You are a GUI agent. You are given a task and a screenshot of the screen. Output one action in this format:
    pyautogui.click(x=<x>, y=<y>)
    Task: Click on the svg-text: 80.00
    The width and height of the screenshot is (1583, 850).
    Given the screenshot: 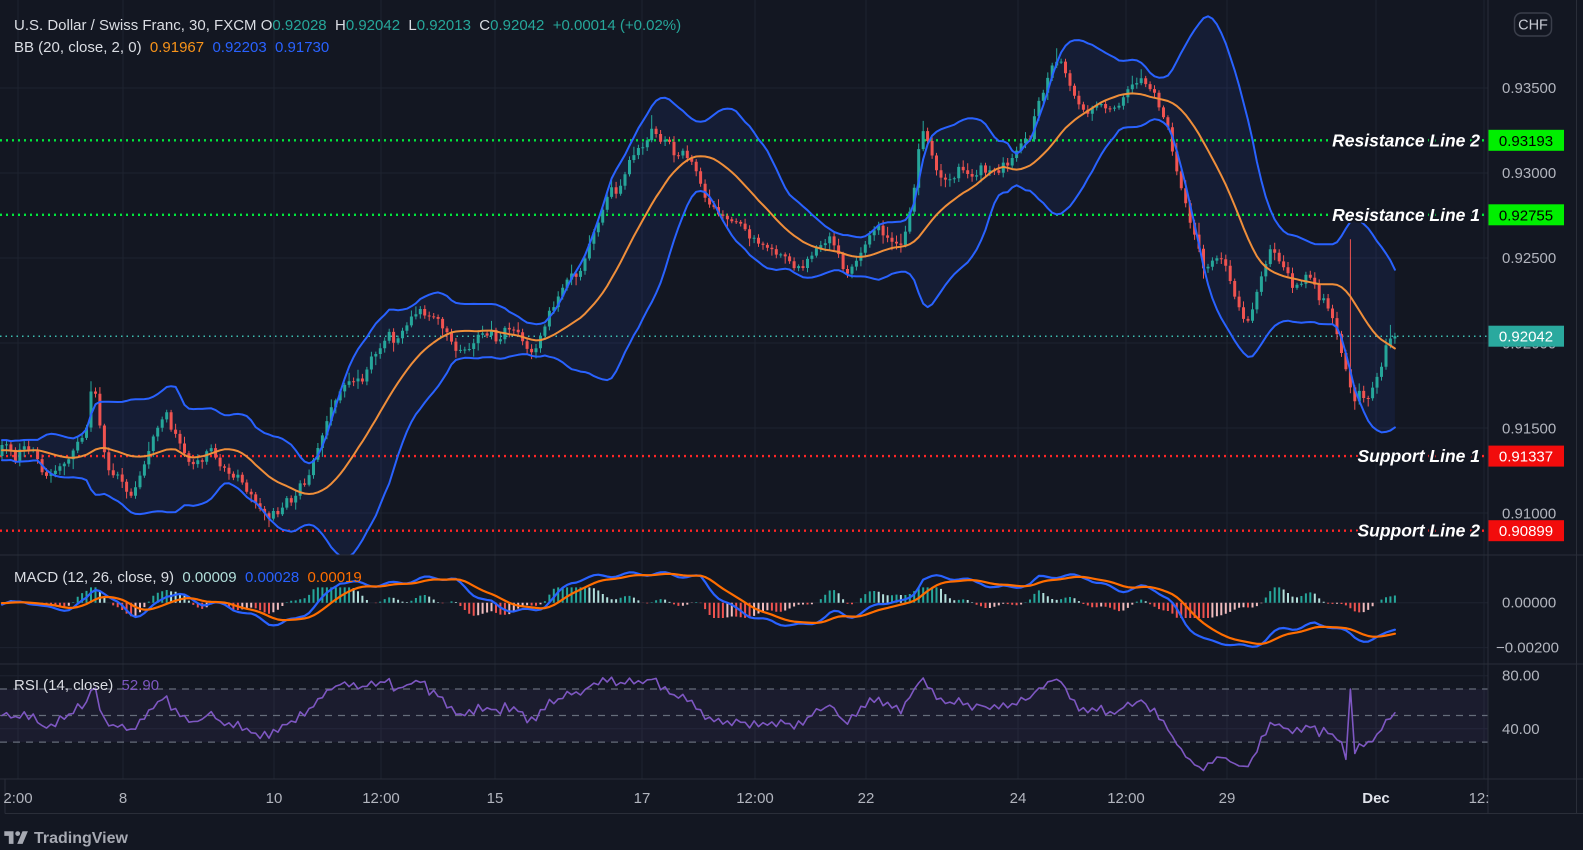 What is the action you would take?
    pyautogui.click(x=1521, y=676)
    